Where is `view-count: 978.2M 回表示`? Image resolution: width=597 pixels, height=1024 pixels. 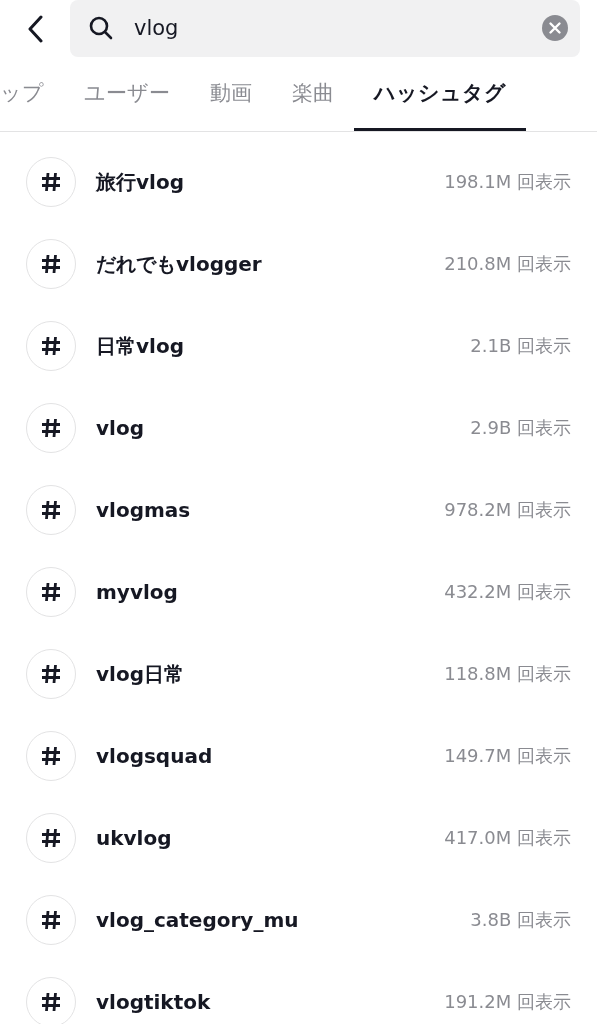 view-count: 978.2M 回表示 is located at coordinates (507, 510).